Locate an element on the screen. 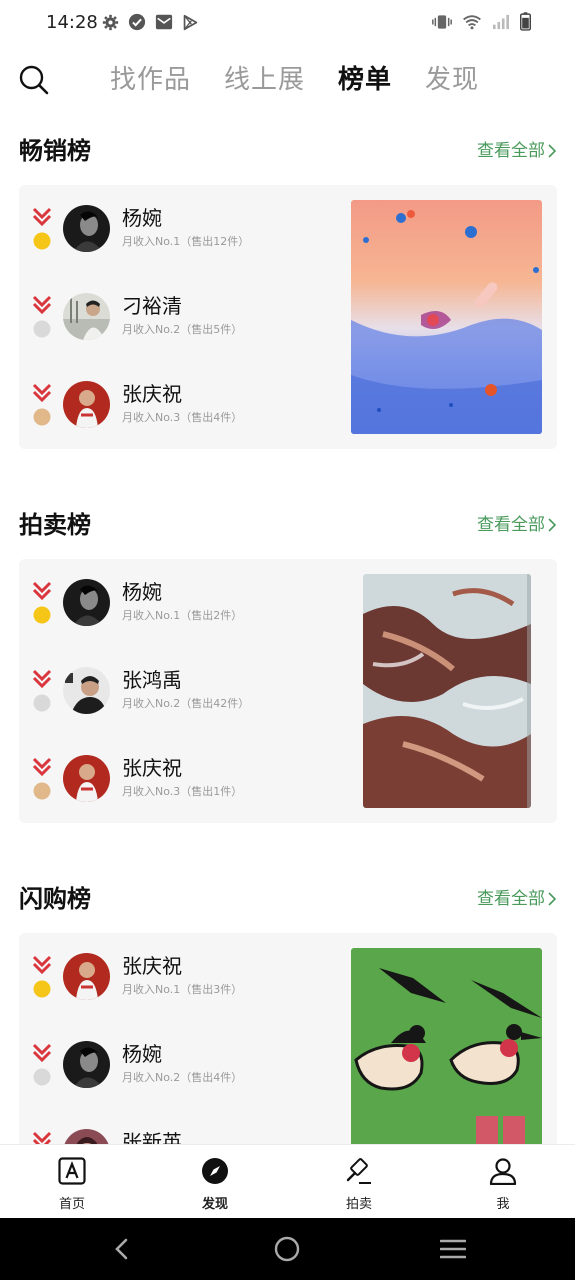 This screenshot has width=575, height=1280. tab-online-exhibition: 线上展 is located at coordinates (264, 80).